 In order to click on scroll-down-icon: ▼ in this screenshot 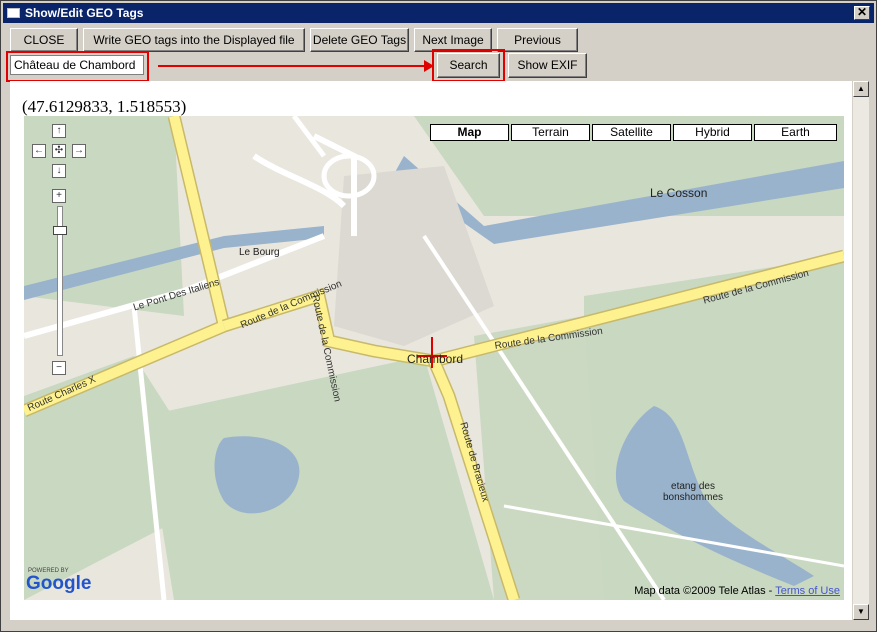, I will do `click(861, 612)`.